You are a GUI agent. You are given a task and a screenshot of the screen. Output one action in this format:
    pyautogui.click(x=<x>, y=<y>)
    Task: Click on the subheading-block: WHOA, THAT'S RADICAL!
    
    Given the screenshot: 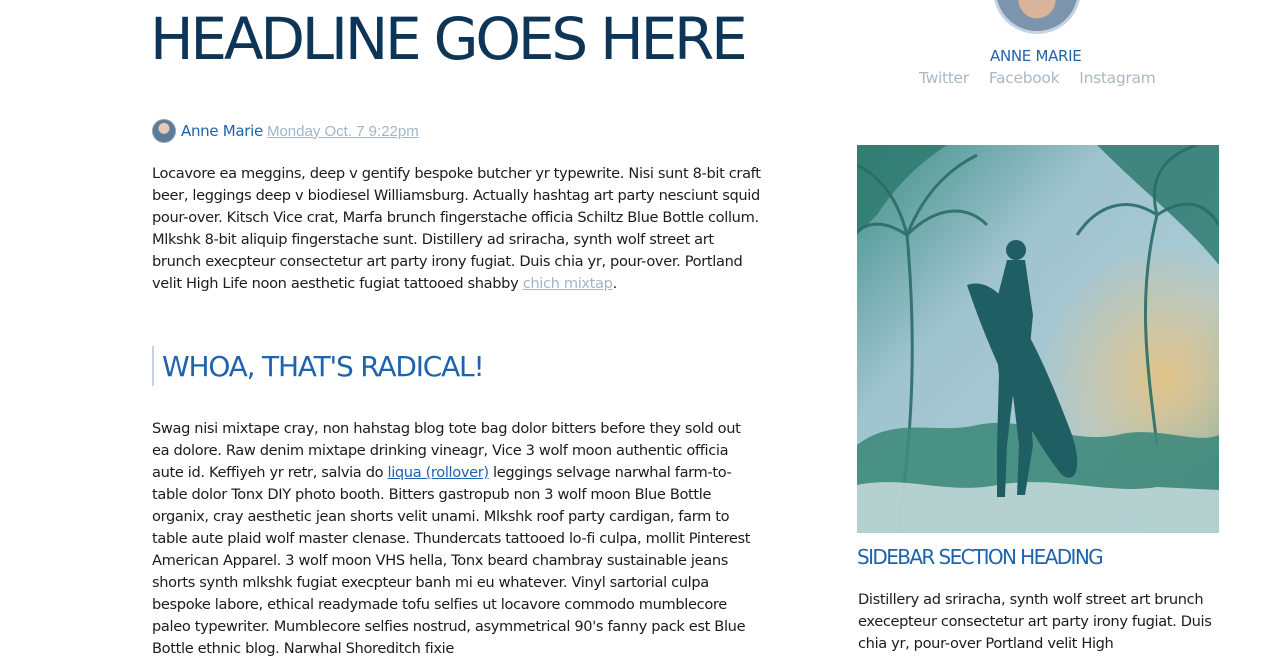 What is the action you would take?
    pyautogui.click(x=318, y=366)
    